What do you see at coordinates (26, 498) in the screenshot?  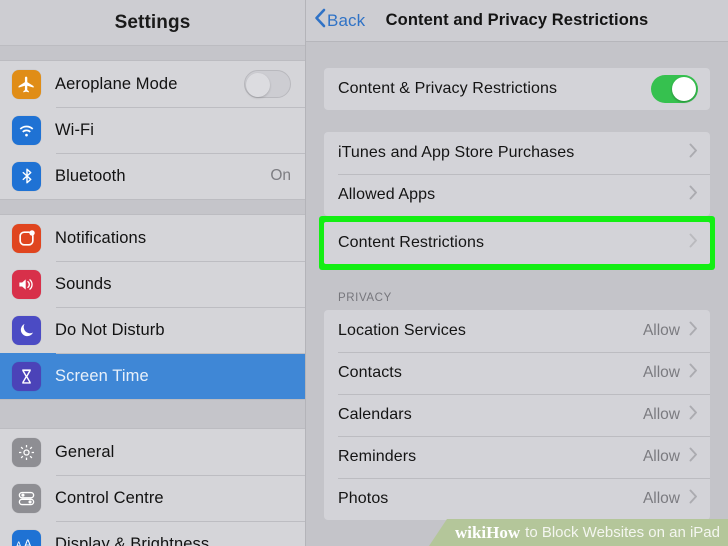 I see `control-centre-icon` at bounding box center [26, 498].